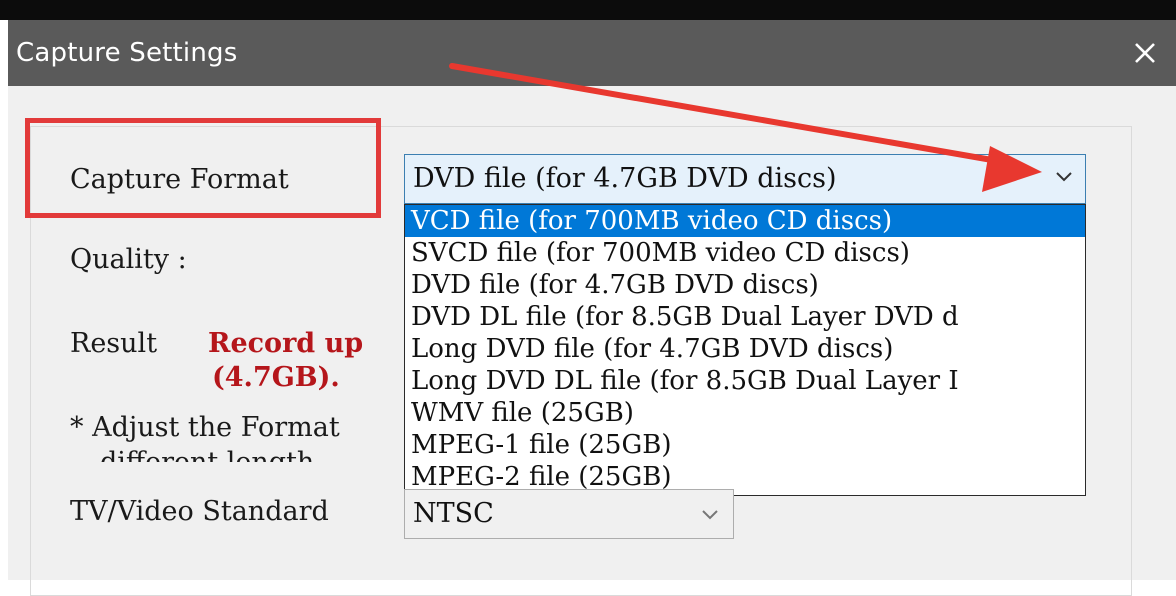  I want to click on capture-format-value: DVD file (for 4.7GB DVD discs), so click(625, 178).